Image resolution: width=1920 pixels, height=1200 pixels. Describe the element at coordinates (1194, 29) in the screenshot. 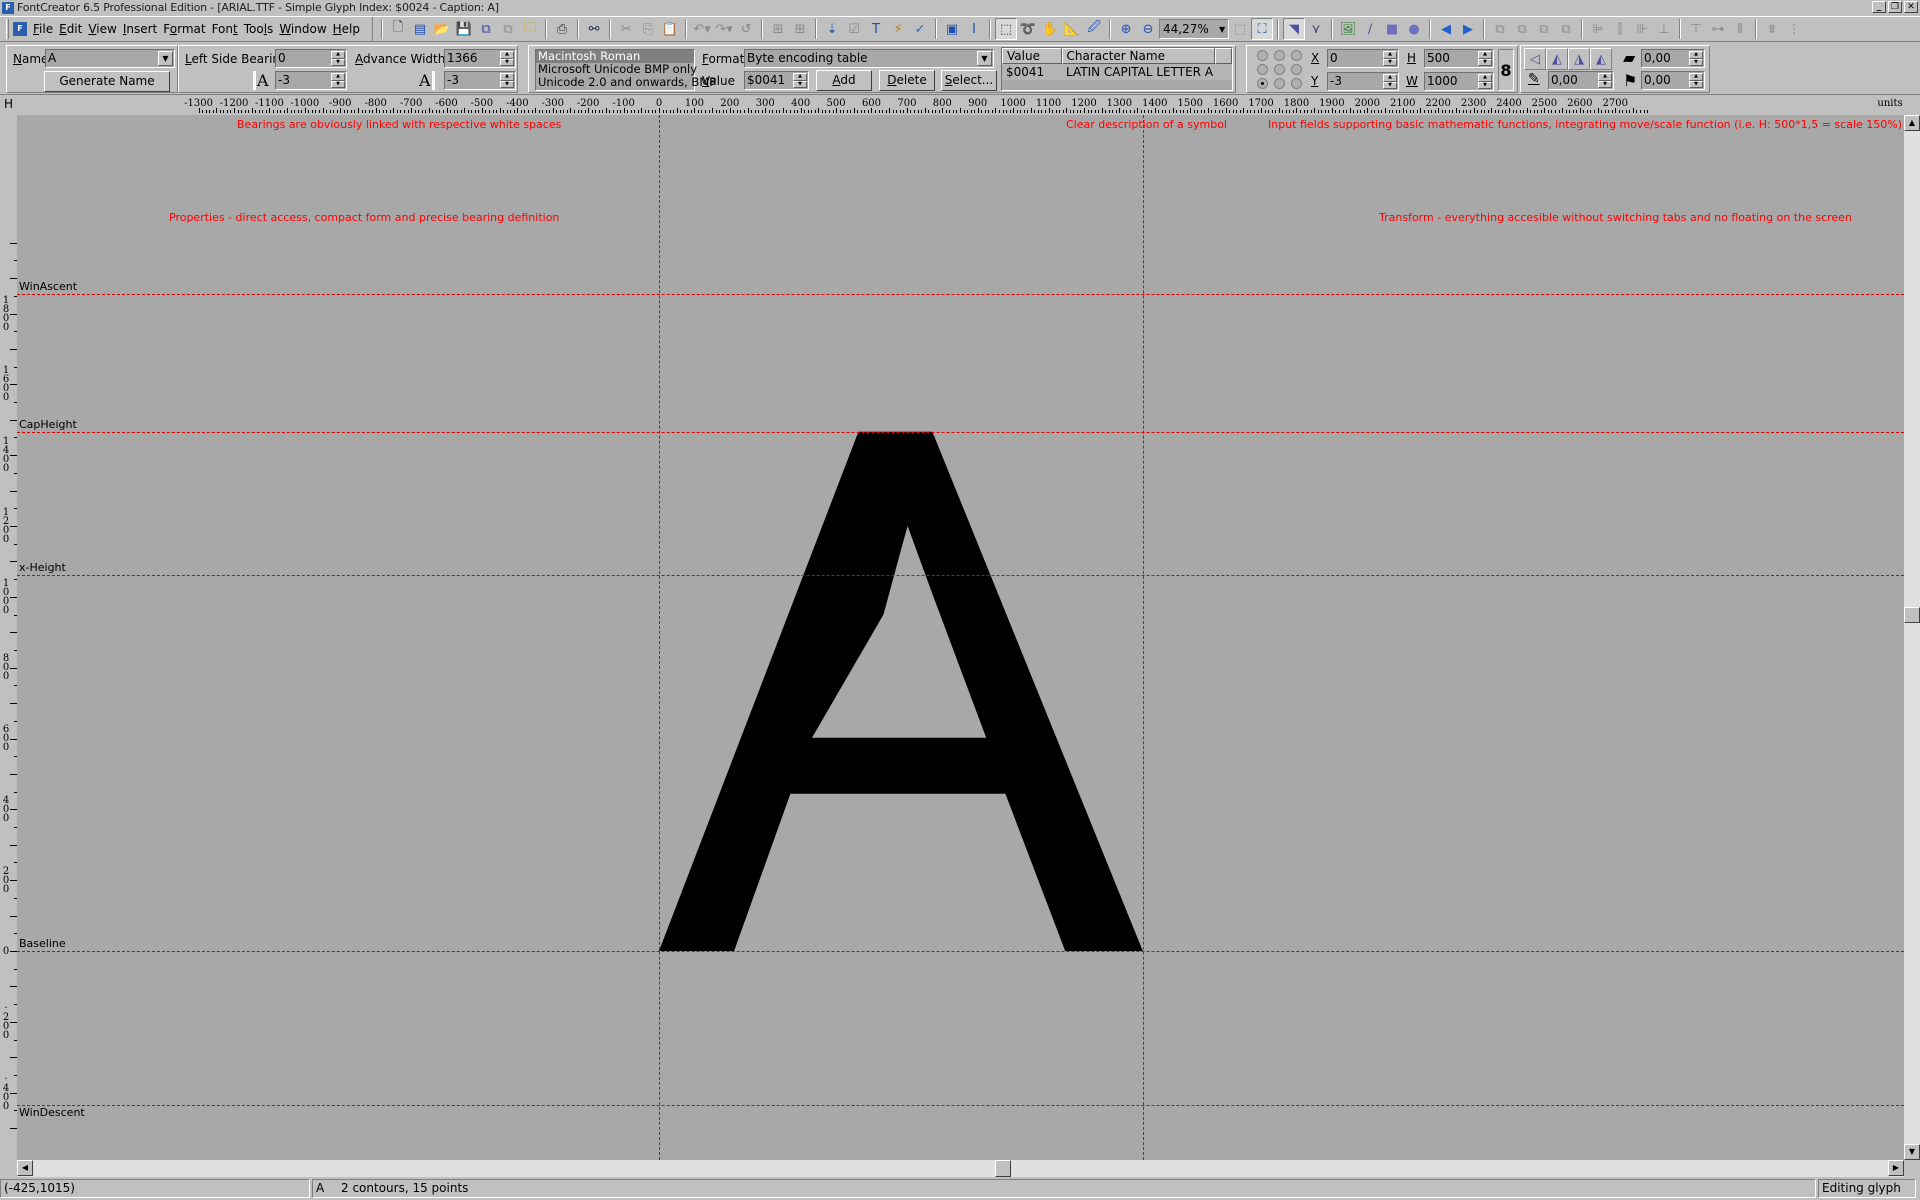

I see `zoom-level-combo: 44,27% ▼` at that location.